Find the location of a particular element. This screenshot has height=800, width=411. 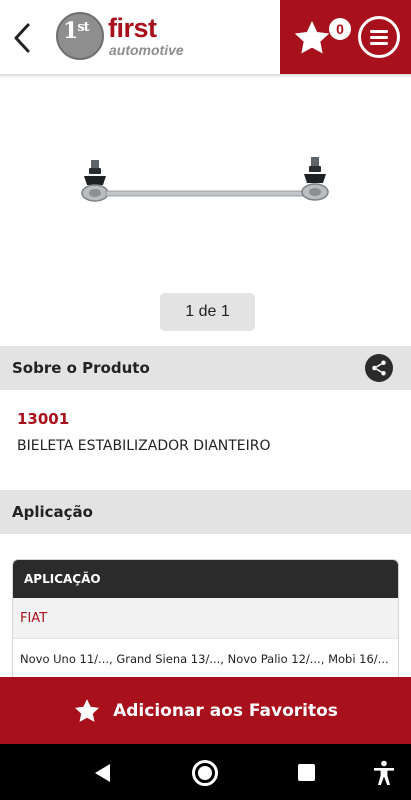

application-section: Aplicação is located at coordinates (205, 512).